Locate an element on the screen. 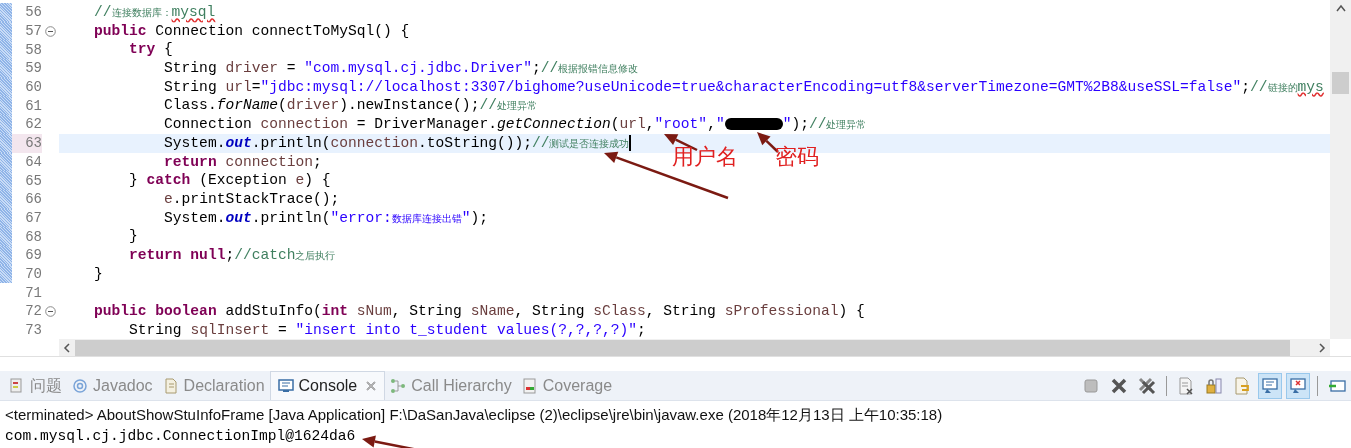 This screenshot has height=448, width=1351. line-number: 57 is located at coordinates (33, 31).